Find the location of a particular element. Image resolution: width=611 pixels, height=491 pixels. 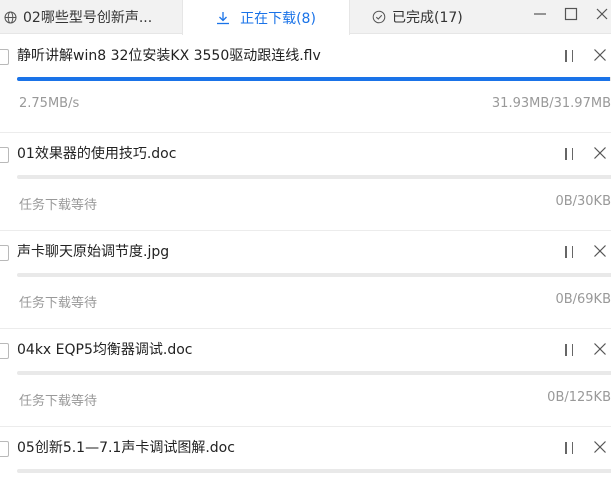

file-name: 04kx EQP5均衡器调试.doc is located at coordinates (105, 350).